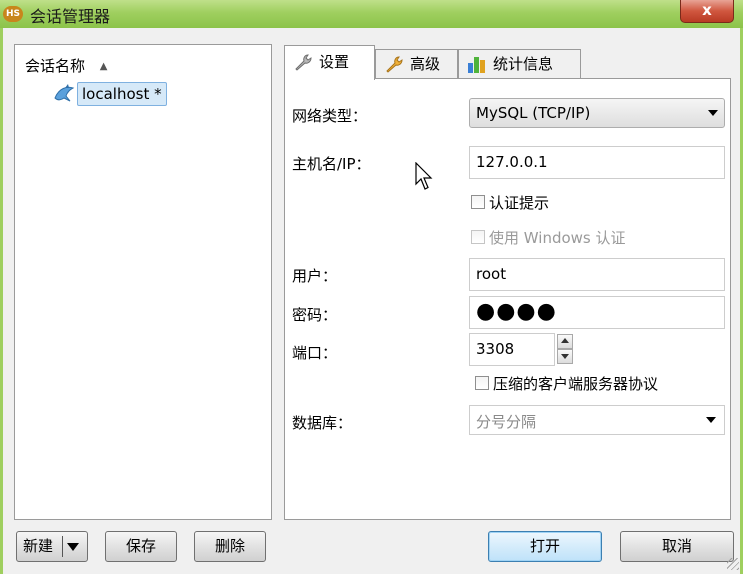  Describe the element at coordinates (523, 64) in the screenshot. I see `tab-label: 统计信息` at that location.